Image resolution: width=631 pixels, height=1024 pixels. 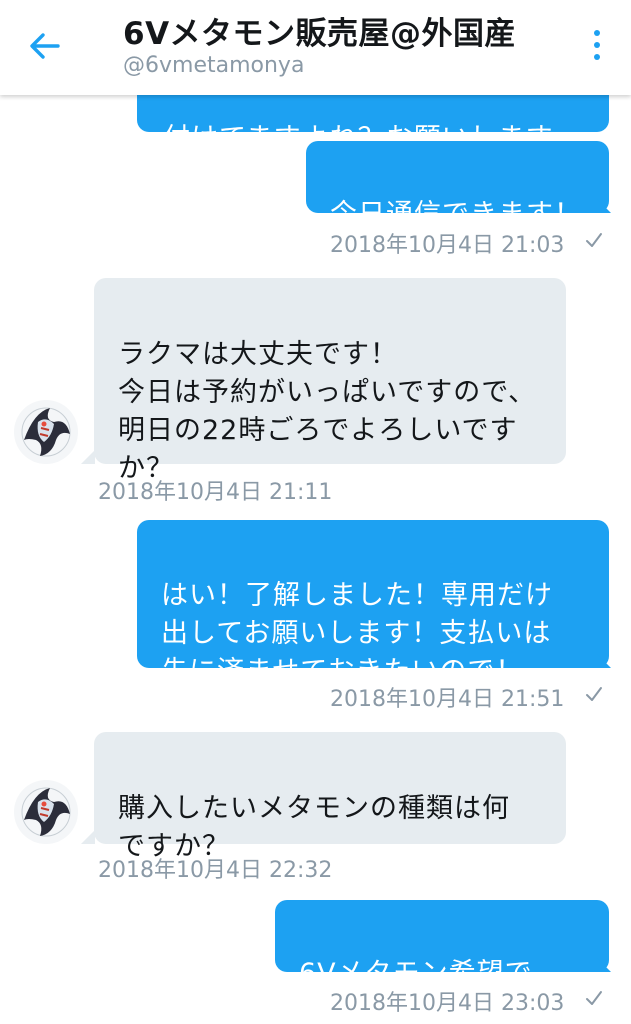 I want to click on message-text: 今日通信できます！, so click(x=456, y=214).